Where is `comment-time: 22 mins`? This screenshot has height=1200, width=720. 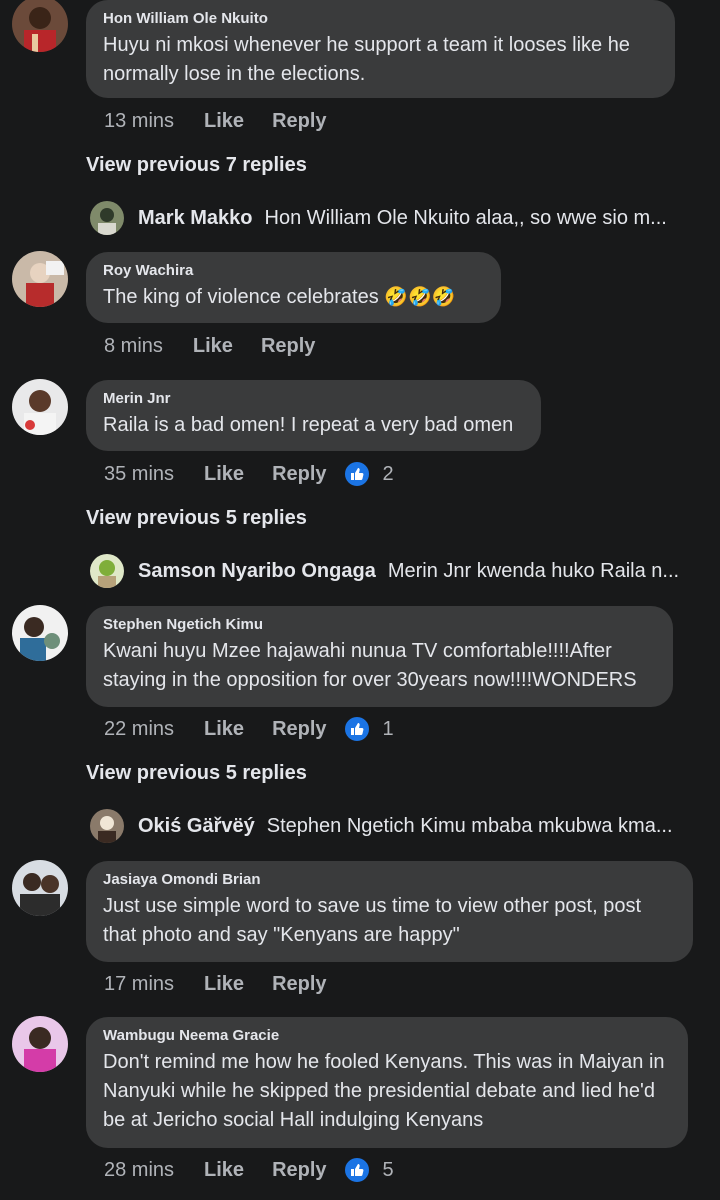
comment-time: 22 mins is located at coordinates (139, 729).